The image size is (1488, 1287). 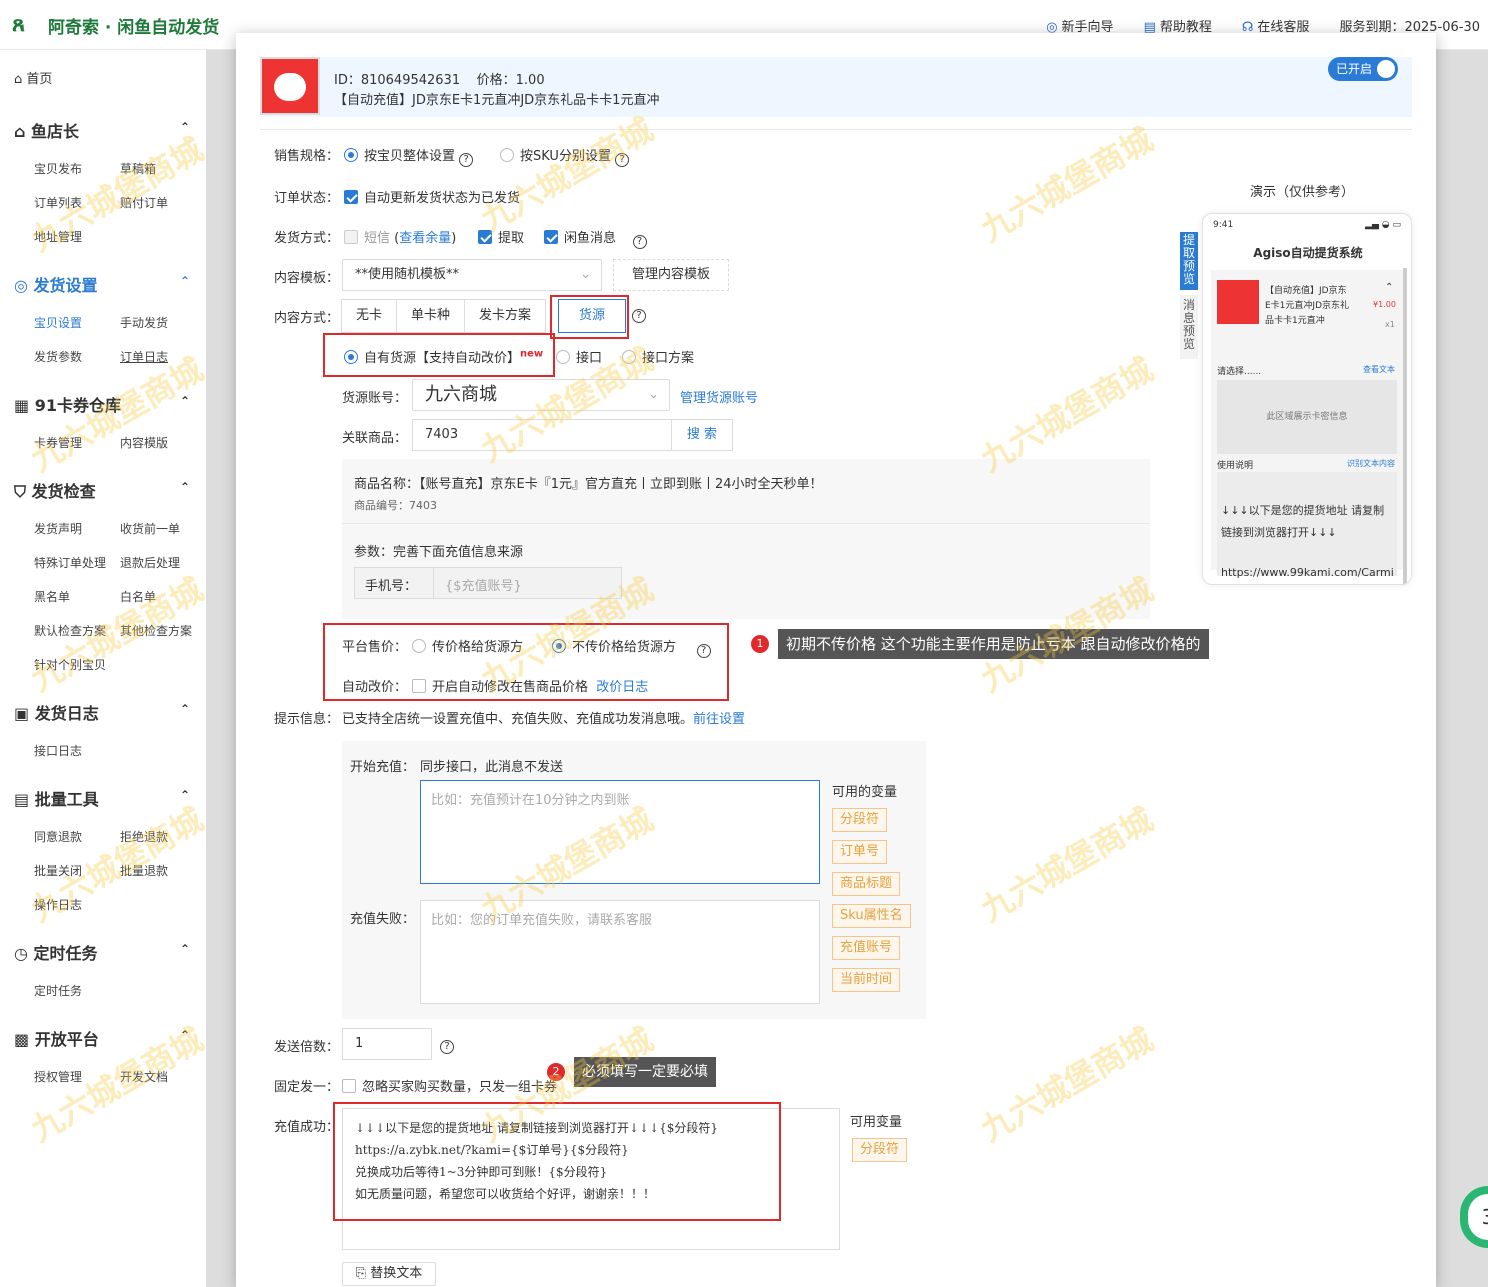 I want to click on var-tag: 订单号, so click(x=860, y=852).